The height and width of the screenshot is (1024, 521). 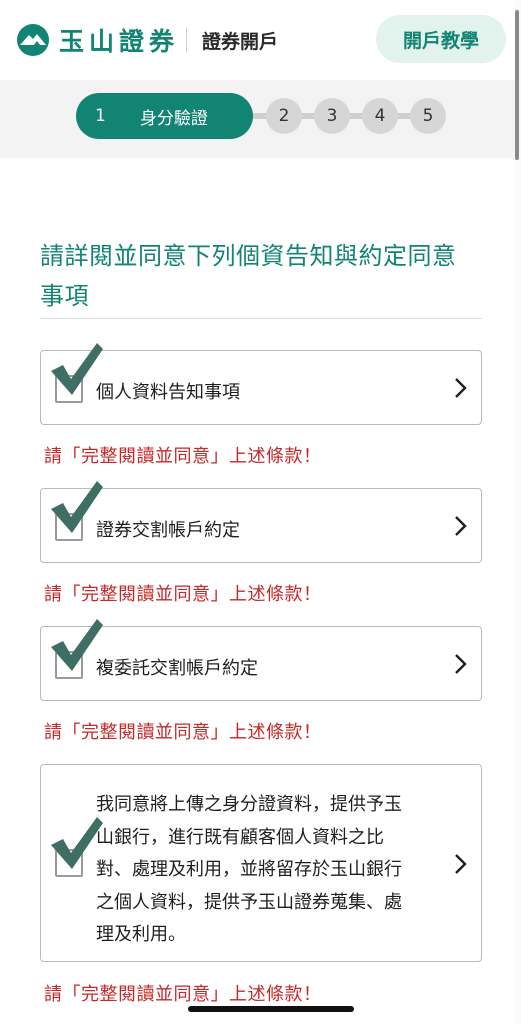 What do you see at coordinates (441, 39) in the screenshot?
I see `tutorial-button: 開戶教學` at bounding box center [441, 39].